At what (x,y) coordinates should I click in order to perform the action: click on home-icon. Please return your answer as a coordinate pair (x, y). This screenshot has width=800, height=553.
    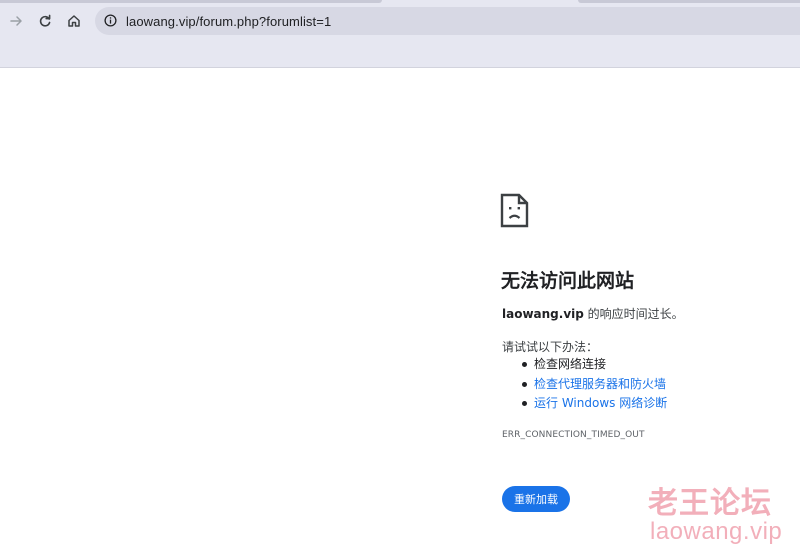
    Looking at the image, I should click on (74, 21).